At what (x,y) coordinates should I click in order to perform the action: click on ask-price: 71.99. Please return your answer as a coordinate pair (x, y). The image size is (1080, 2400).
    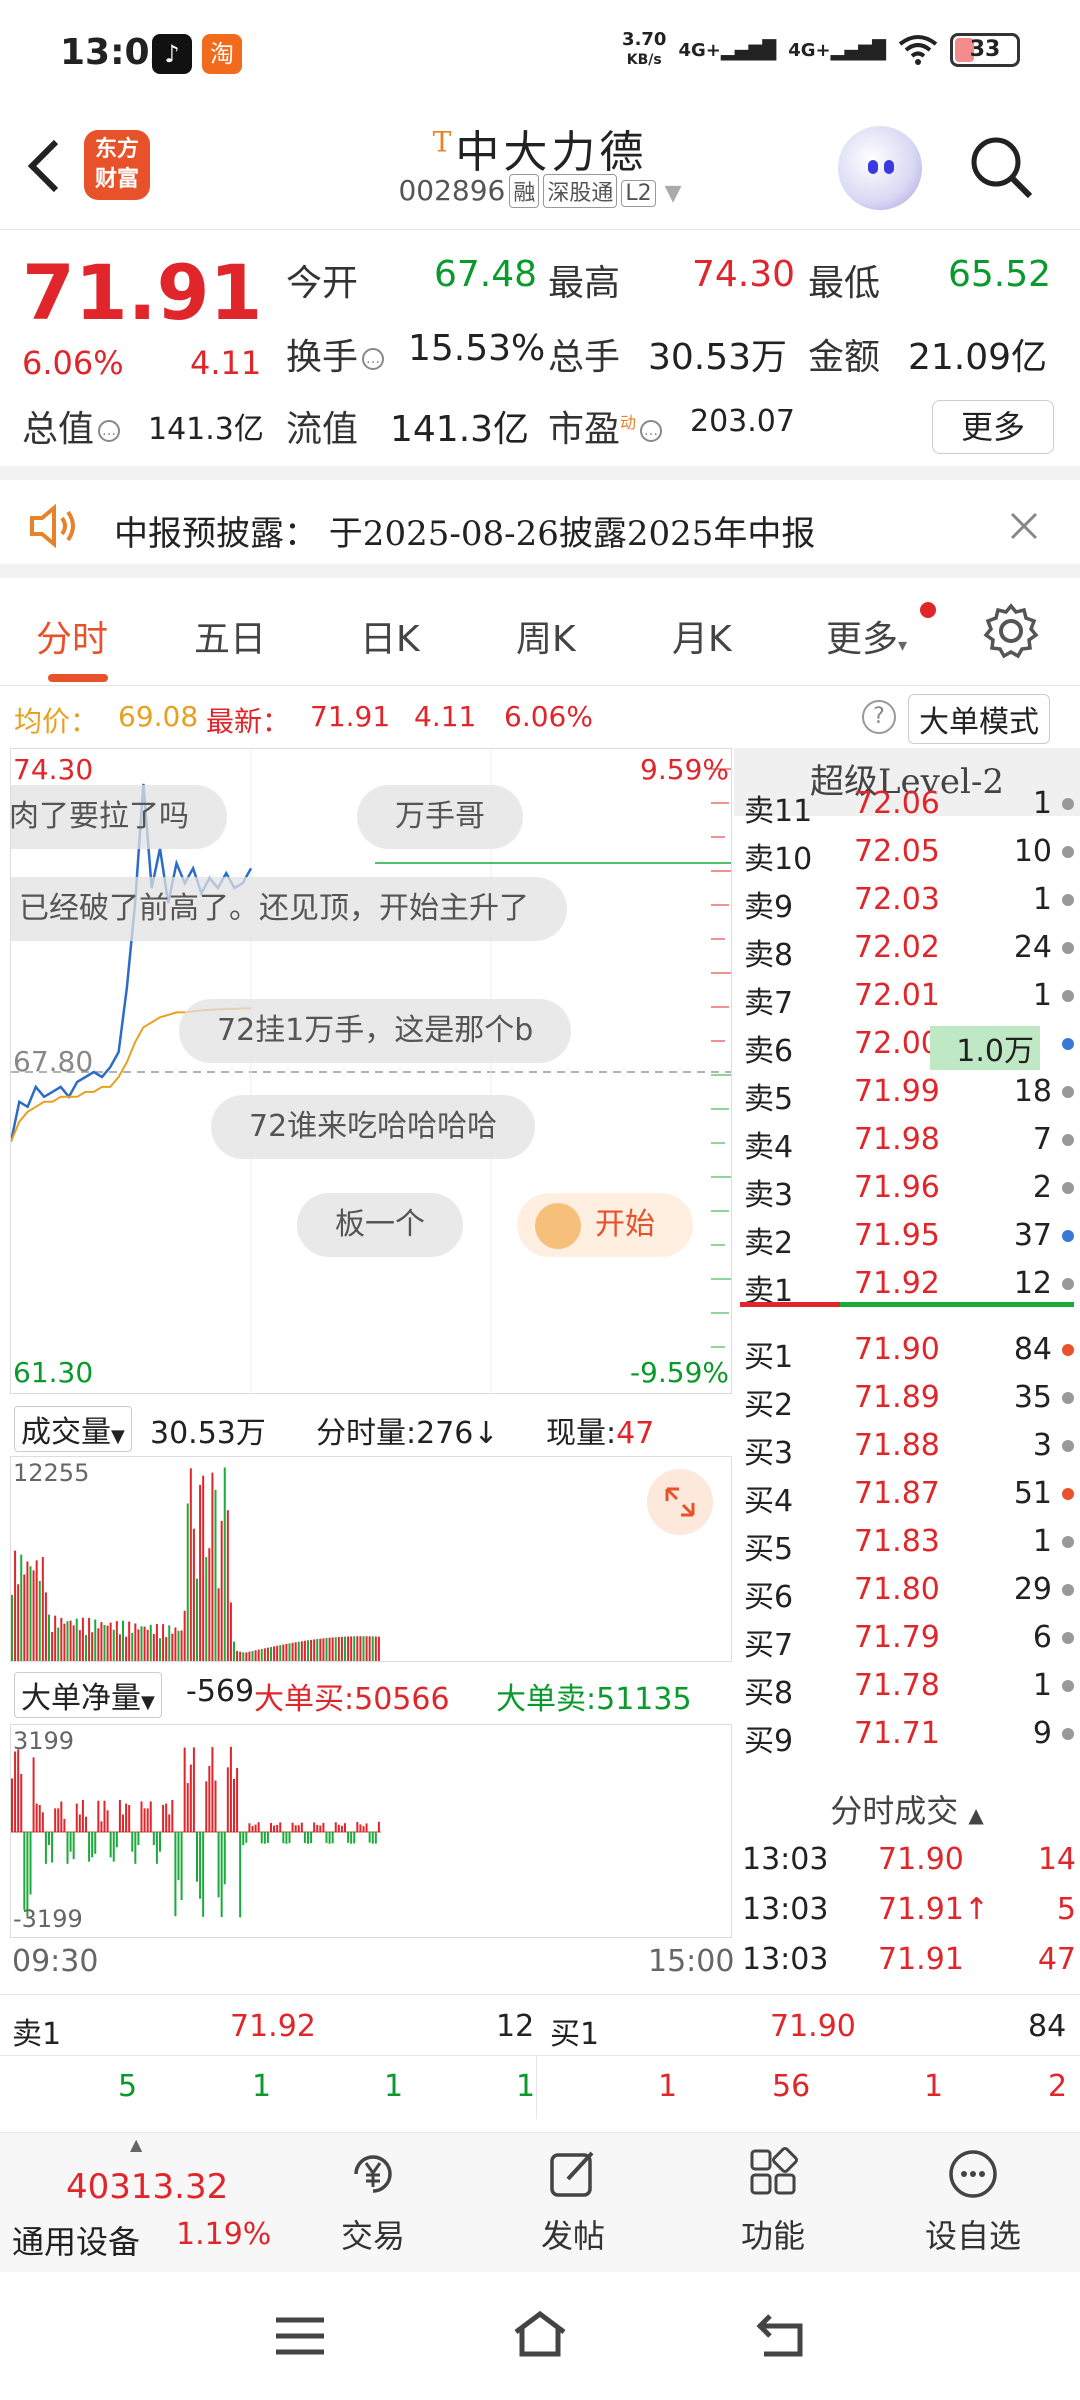
    Looking at the image, I should click on (897, 1091).